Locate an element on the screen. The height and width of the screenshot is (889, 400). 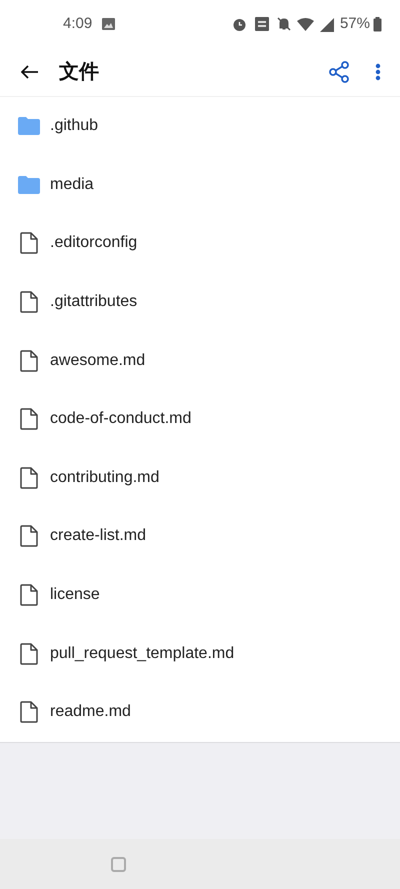
status-time: 4:09 is located at coordinates (77, 24).